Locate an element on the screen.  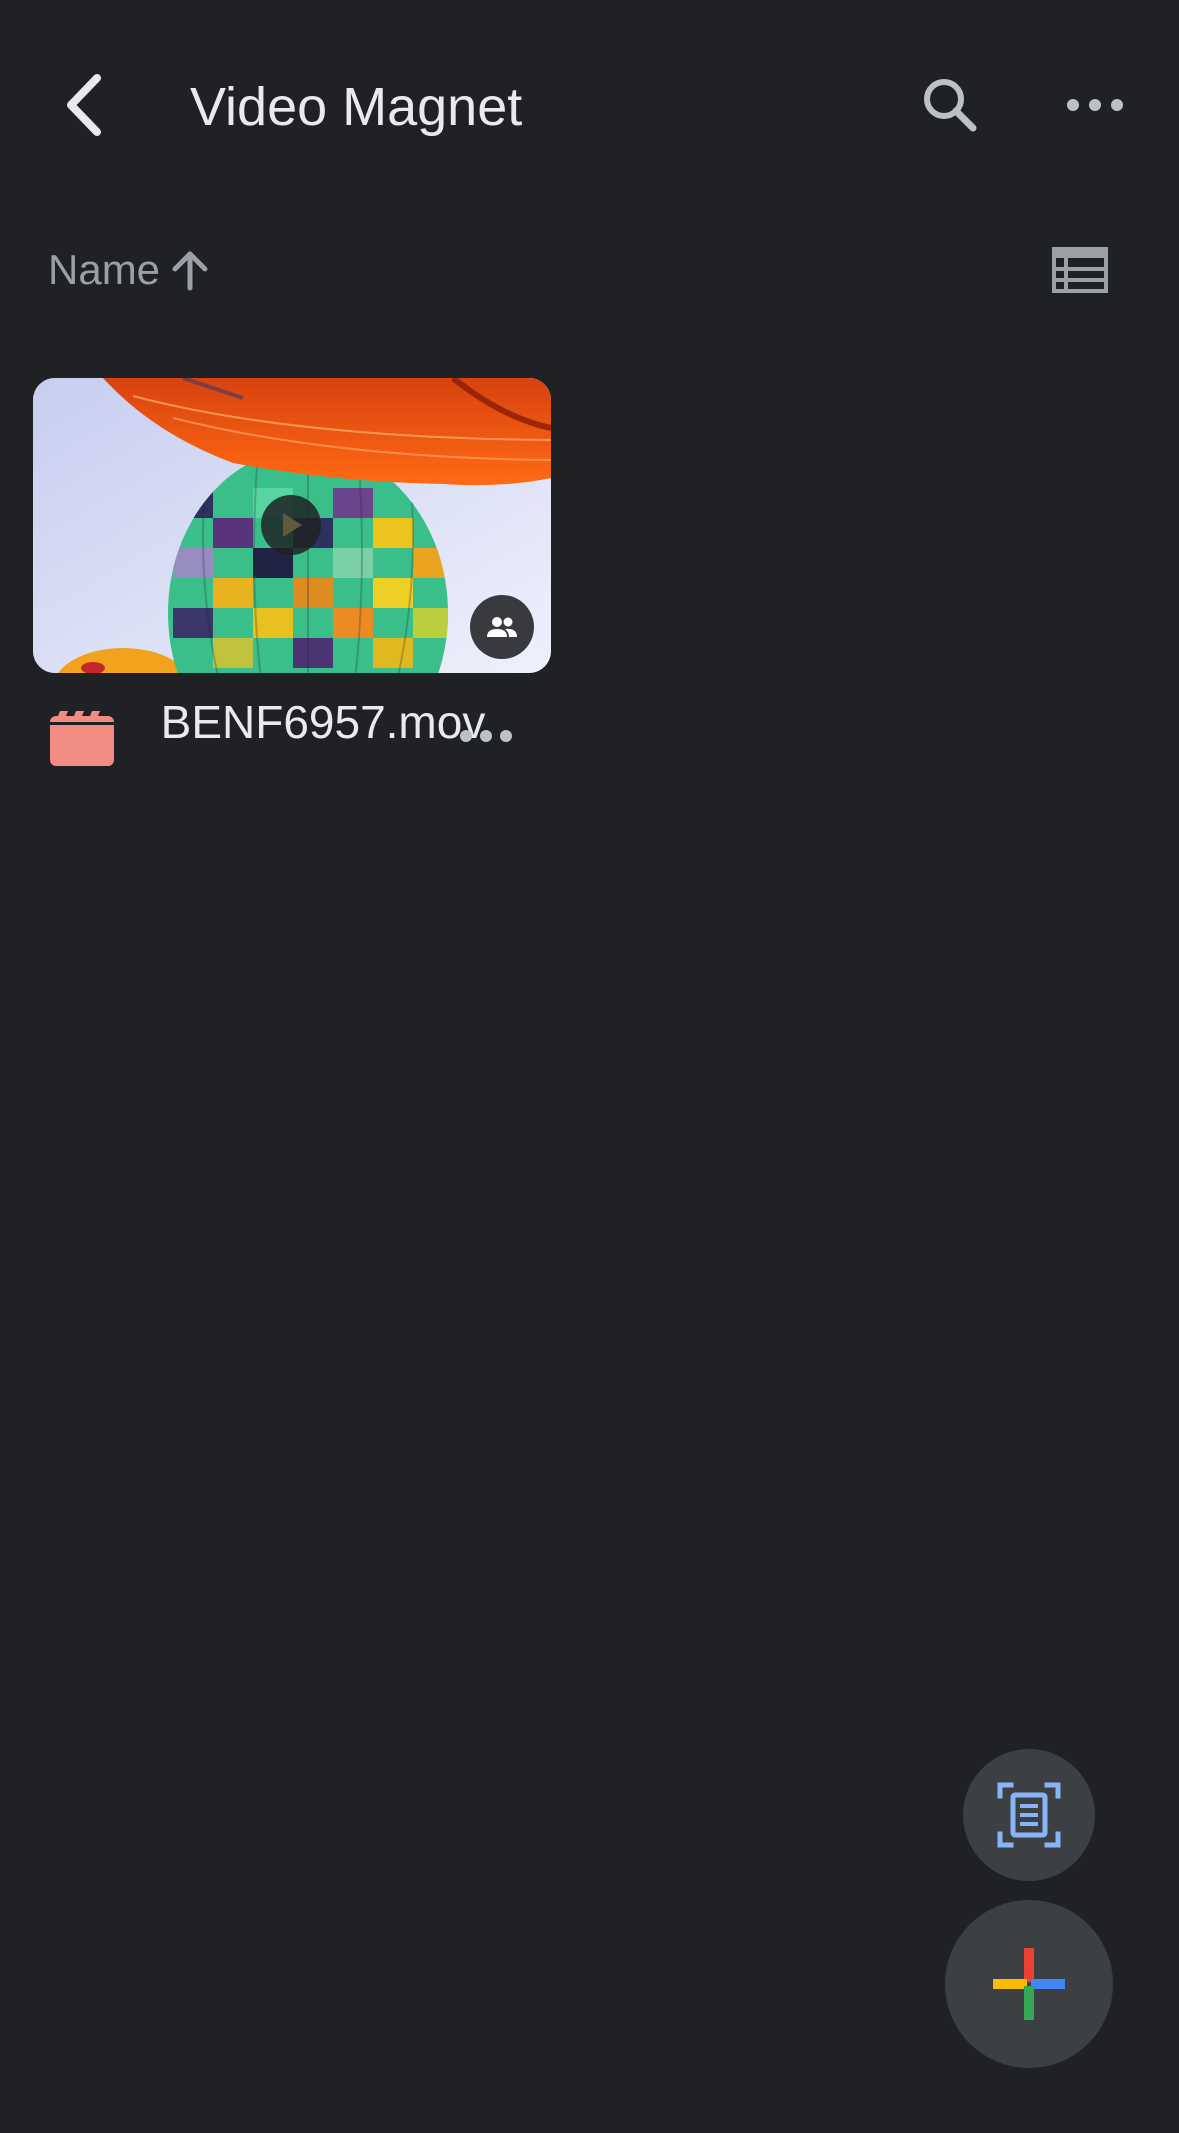
list-view-toggle-button is located at coordinates (1080, 270).